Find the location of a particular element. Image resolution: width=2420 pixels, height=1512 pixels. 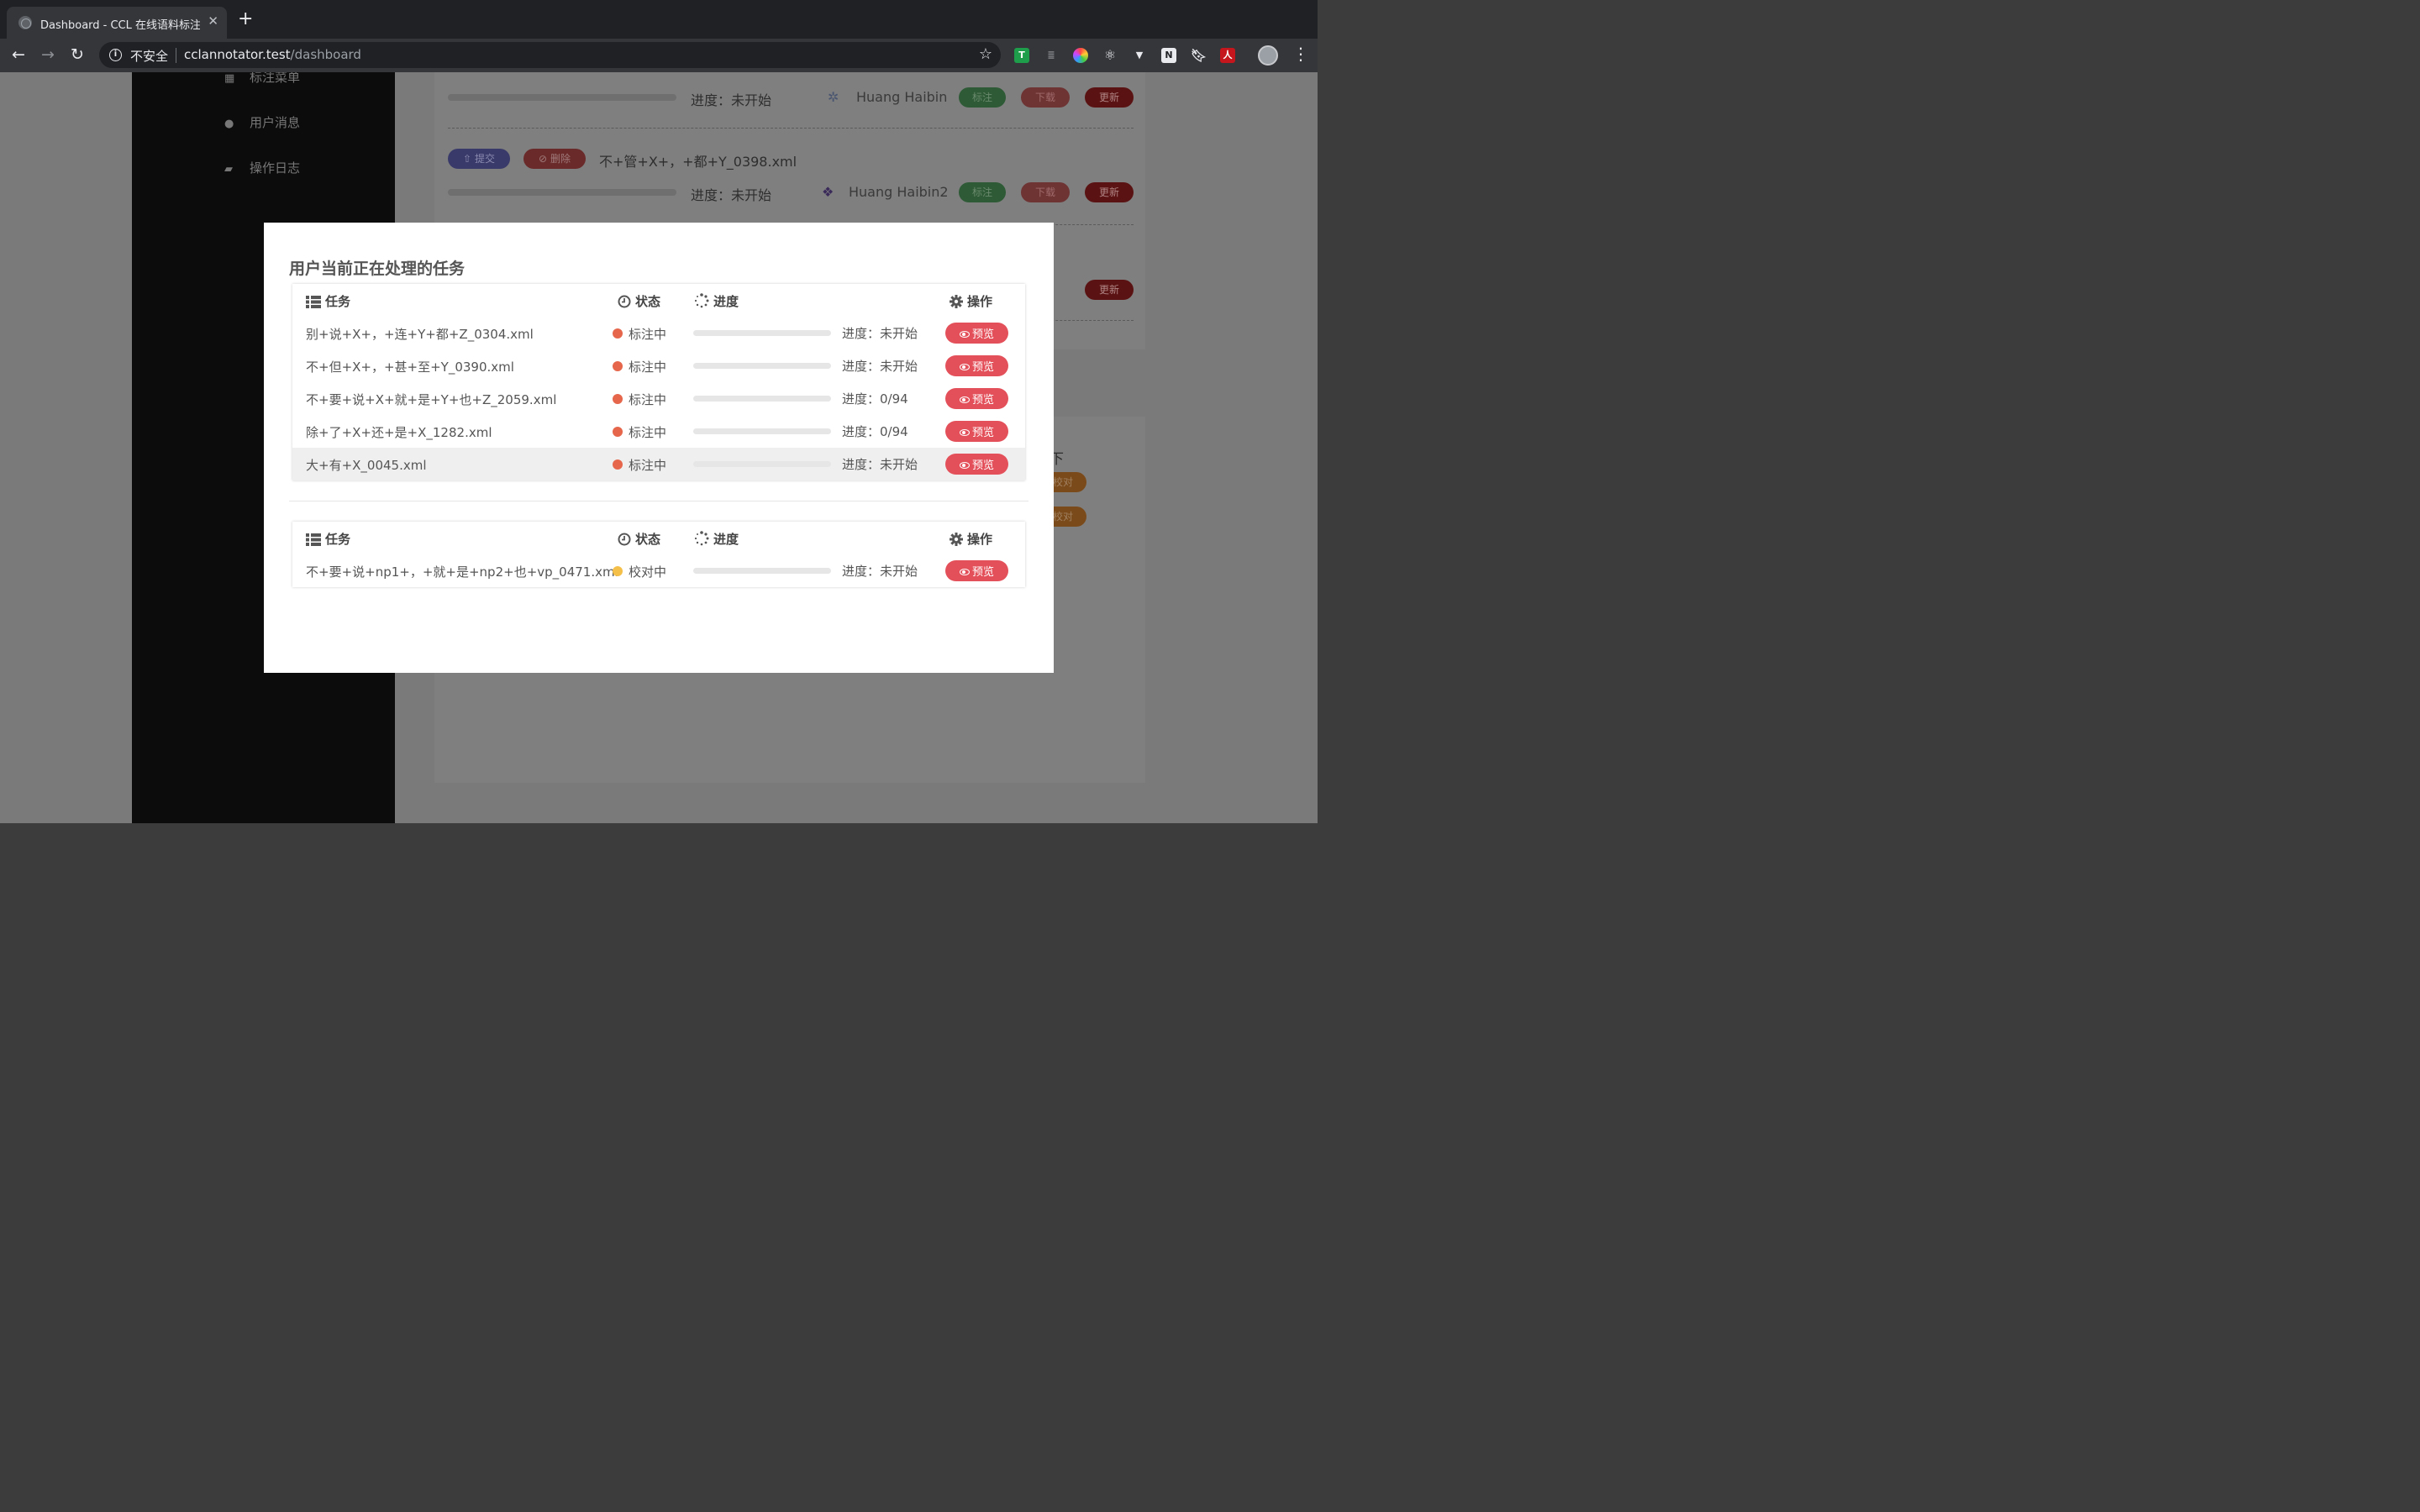

list-item: 进度：未开始 ✲ Huang Haibin 标注 下载 更新 is located at coordinates (791, 104).